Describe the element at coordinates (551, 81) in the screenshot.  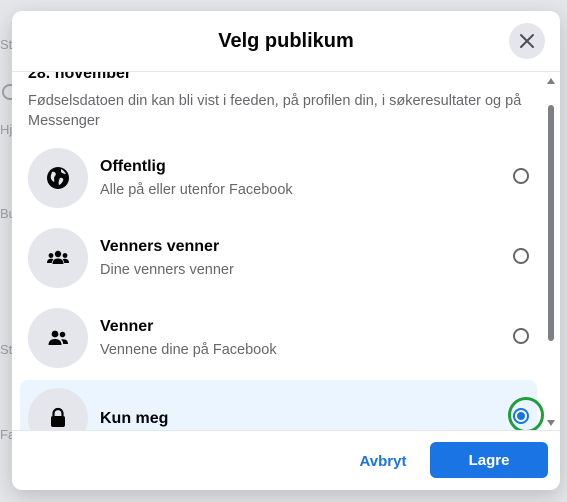
I see `scroll-up-arrow-icon` at that location.